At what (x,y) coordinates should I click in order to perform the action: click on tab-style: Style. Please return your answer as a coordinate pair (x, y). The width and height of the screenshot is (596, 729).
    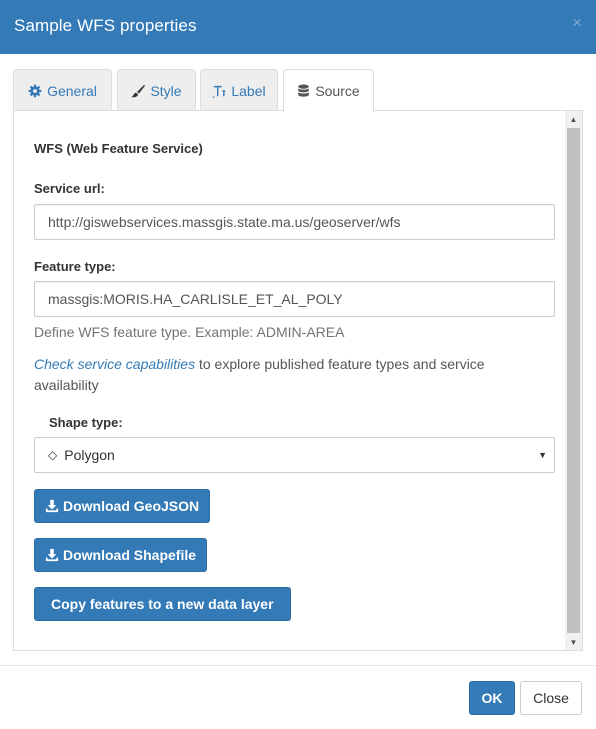
    Looking at the image, I should click on (156, 90).